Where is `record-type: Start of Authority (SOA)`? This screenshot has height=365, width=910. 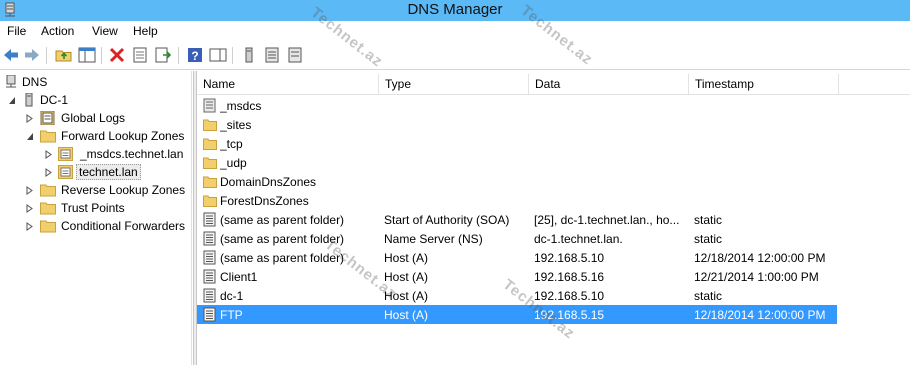
record-type: Start of Authority (SOA) is located at coordinates (447, 220).